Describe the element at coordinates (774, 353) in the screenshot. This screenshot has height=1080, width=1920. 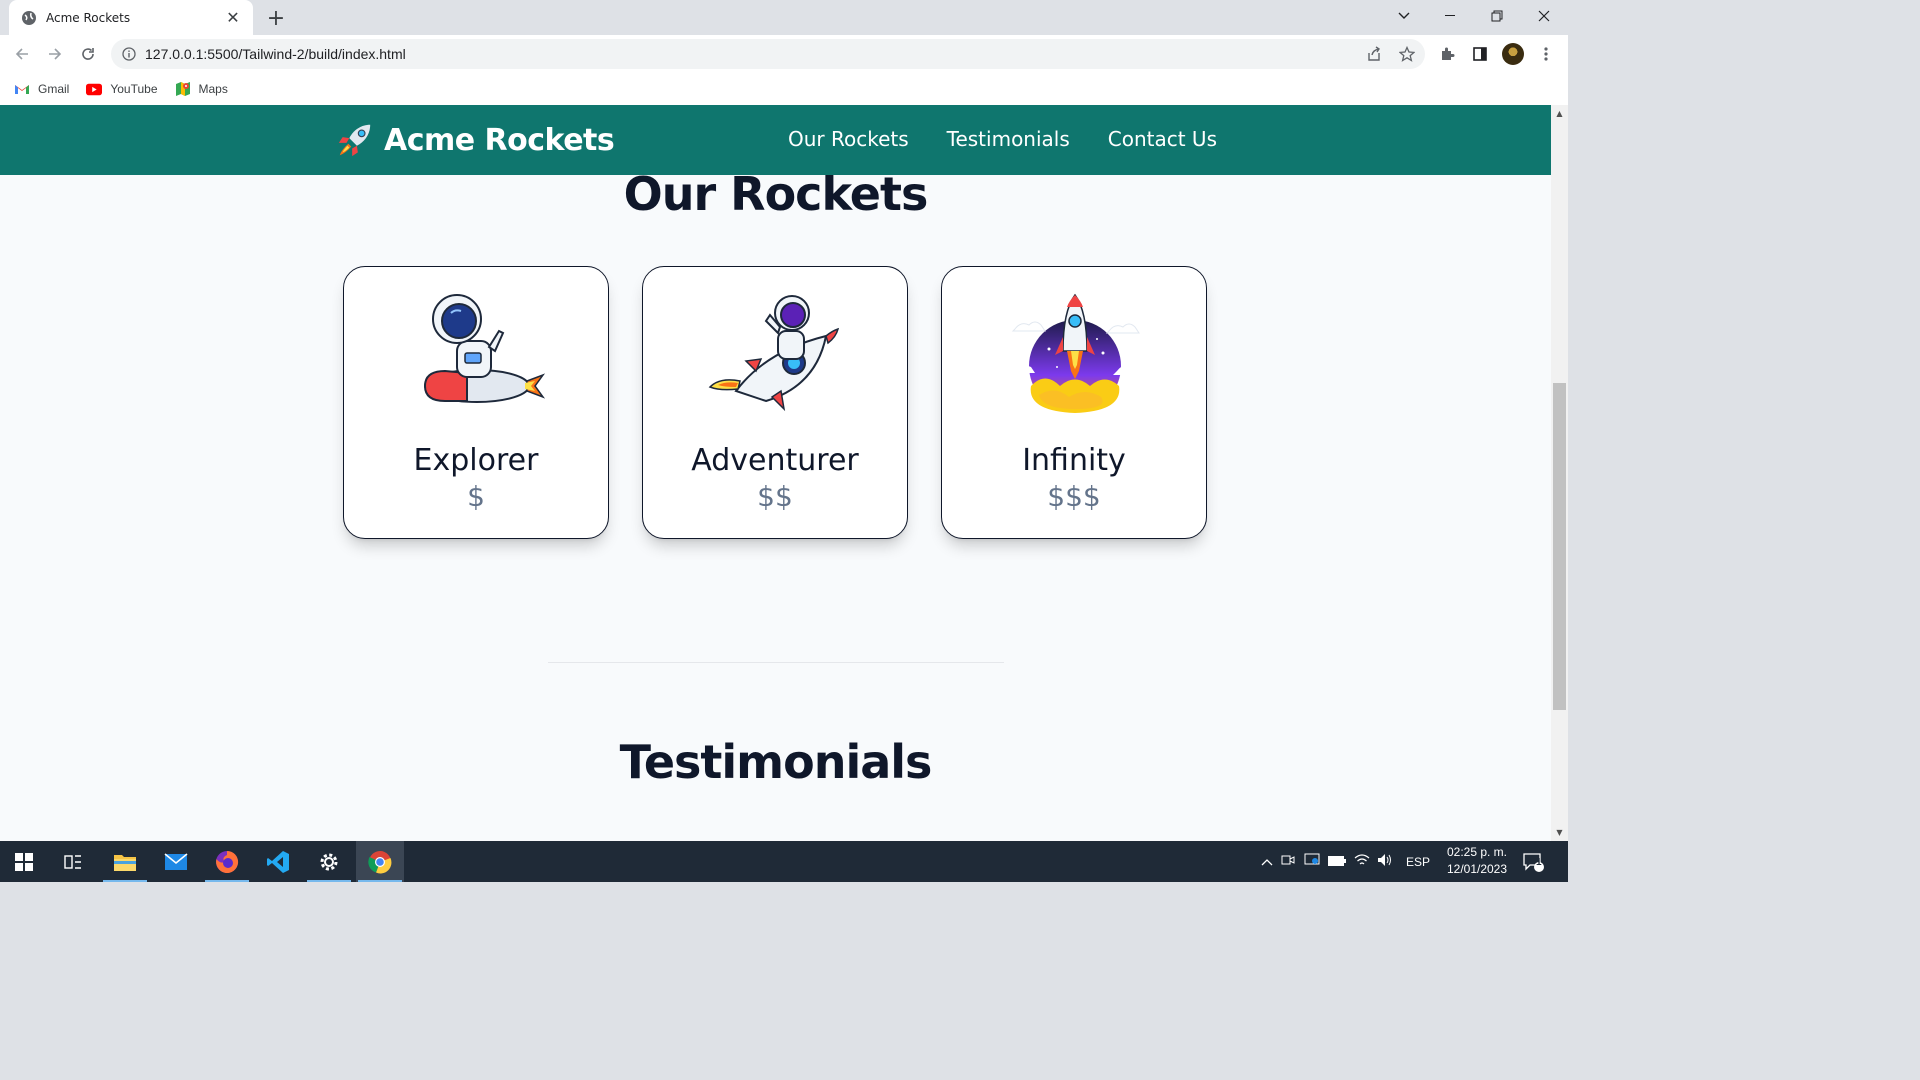
I see `astronaut-flying-rocket-icon` at that location.